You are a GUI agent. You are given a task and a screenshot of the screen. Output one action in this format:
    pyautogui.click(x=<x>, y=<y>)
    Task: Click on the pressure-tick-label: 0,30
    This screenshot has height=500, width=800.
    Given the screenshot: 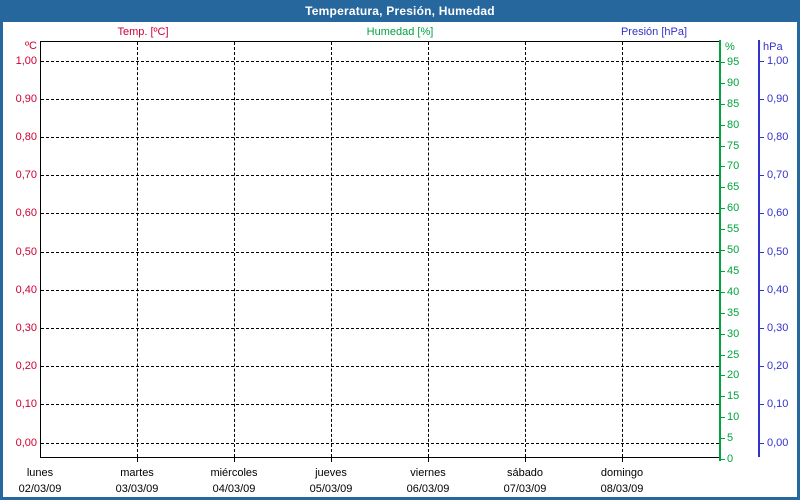 What is the action you would take?
    pyautogui.click(x=778, y=328)
    